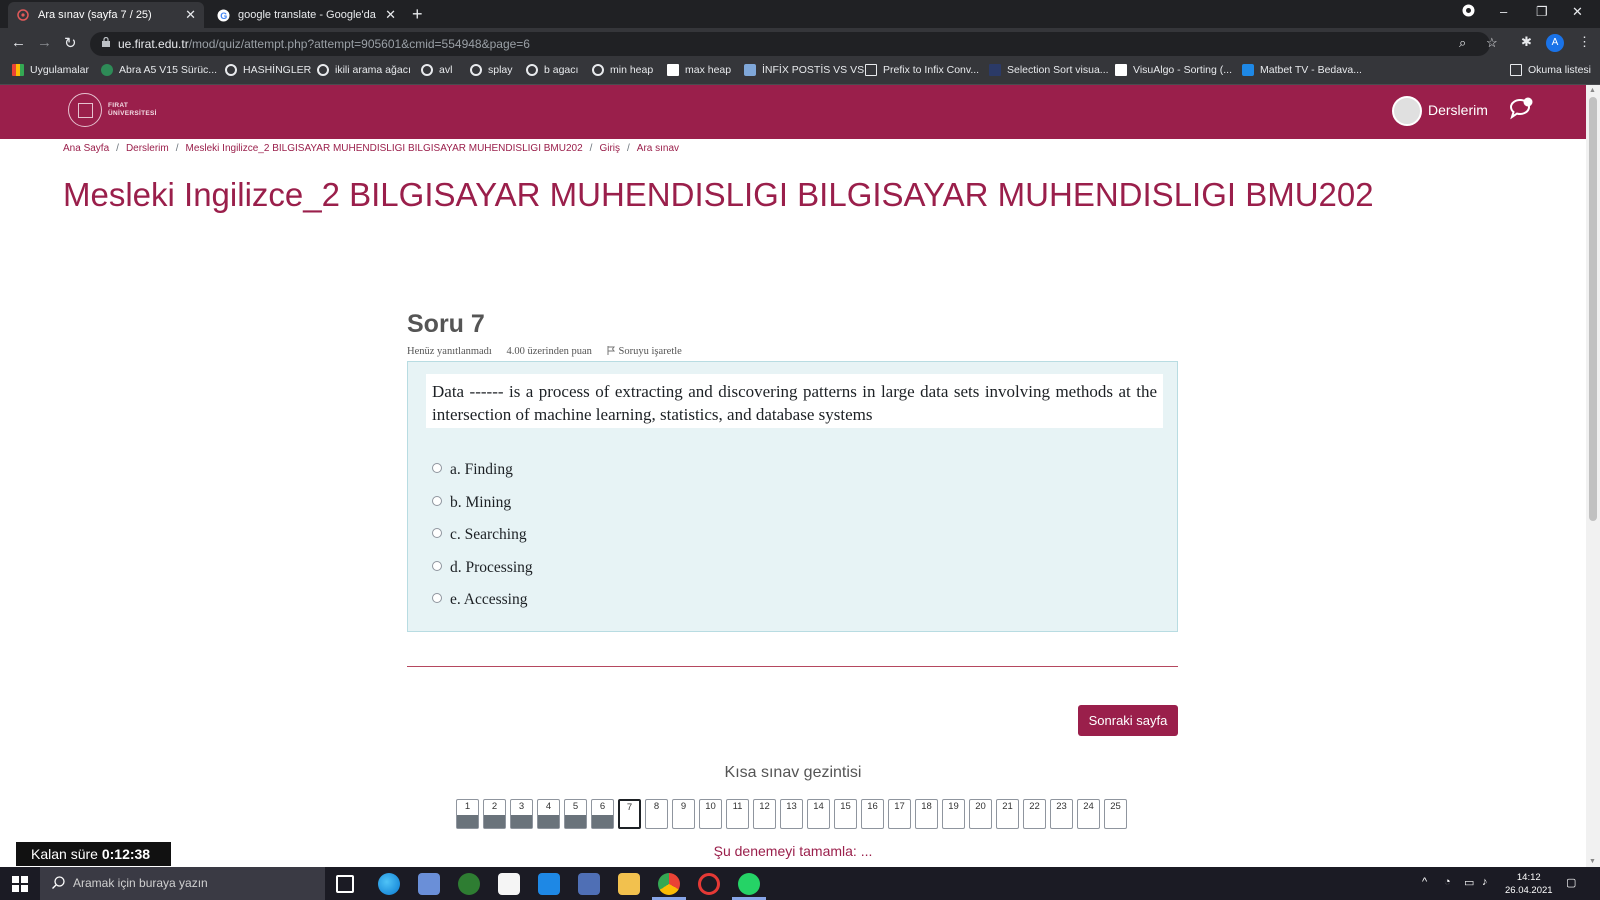 The width and height of the screenshot is (1600, 900). I want to click on answer-option-e: e. Accessing, so click(482, 600).